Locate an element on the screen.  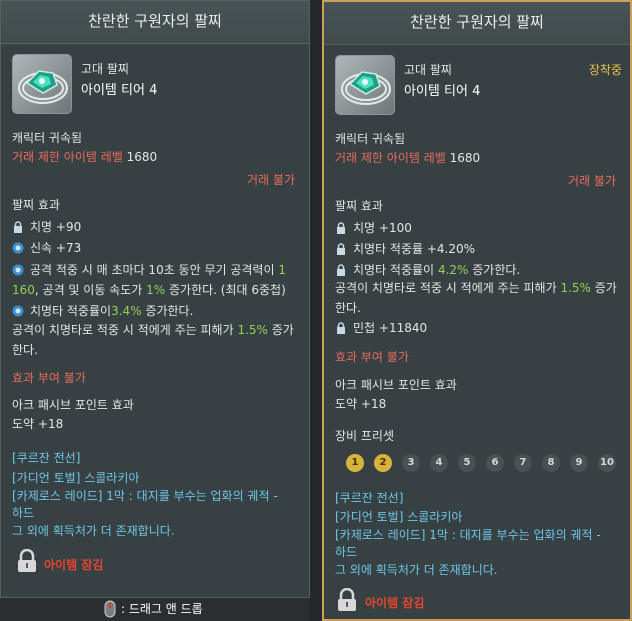
preset-button-9: 9 is located at coordinates (579, 463).